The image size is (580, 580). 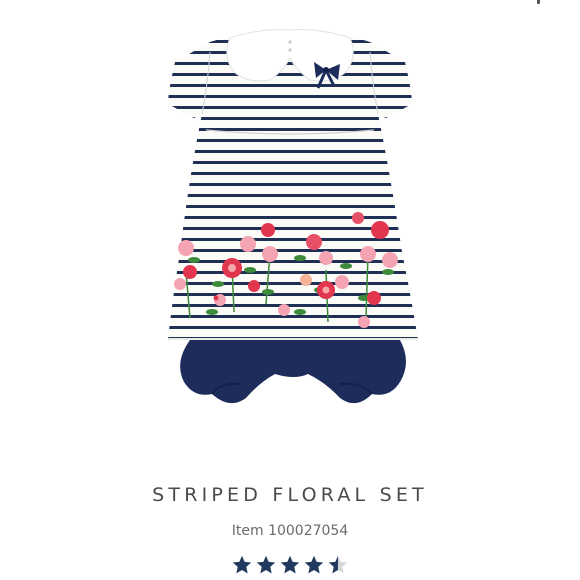 I want to click on star-rating, so click(x=290, y=565).